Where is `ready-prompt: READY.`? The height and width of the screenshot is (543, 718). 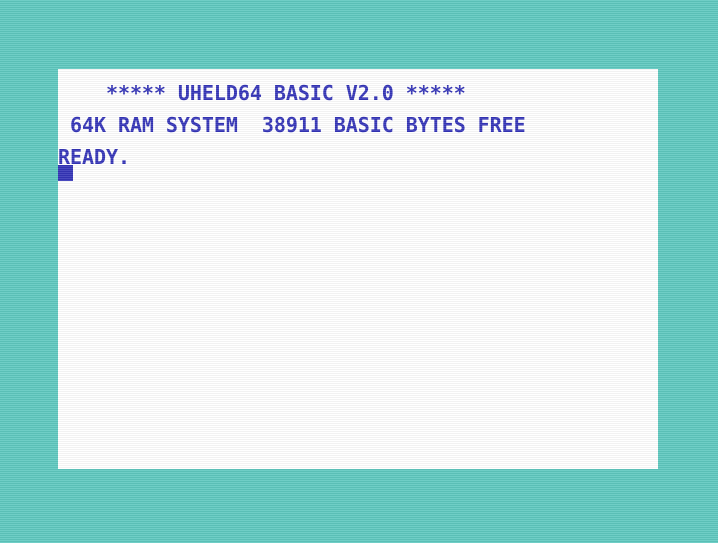 ready-prompt: READY. is located at coordinates (94, 157).